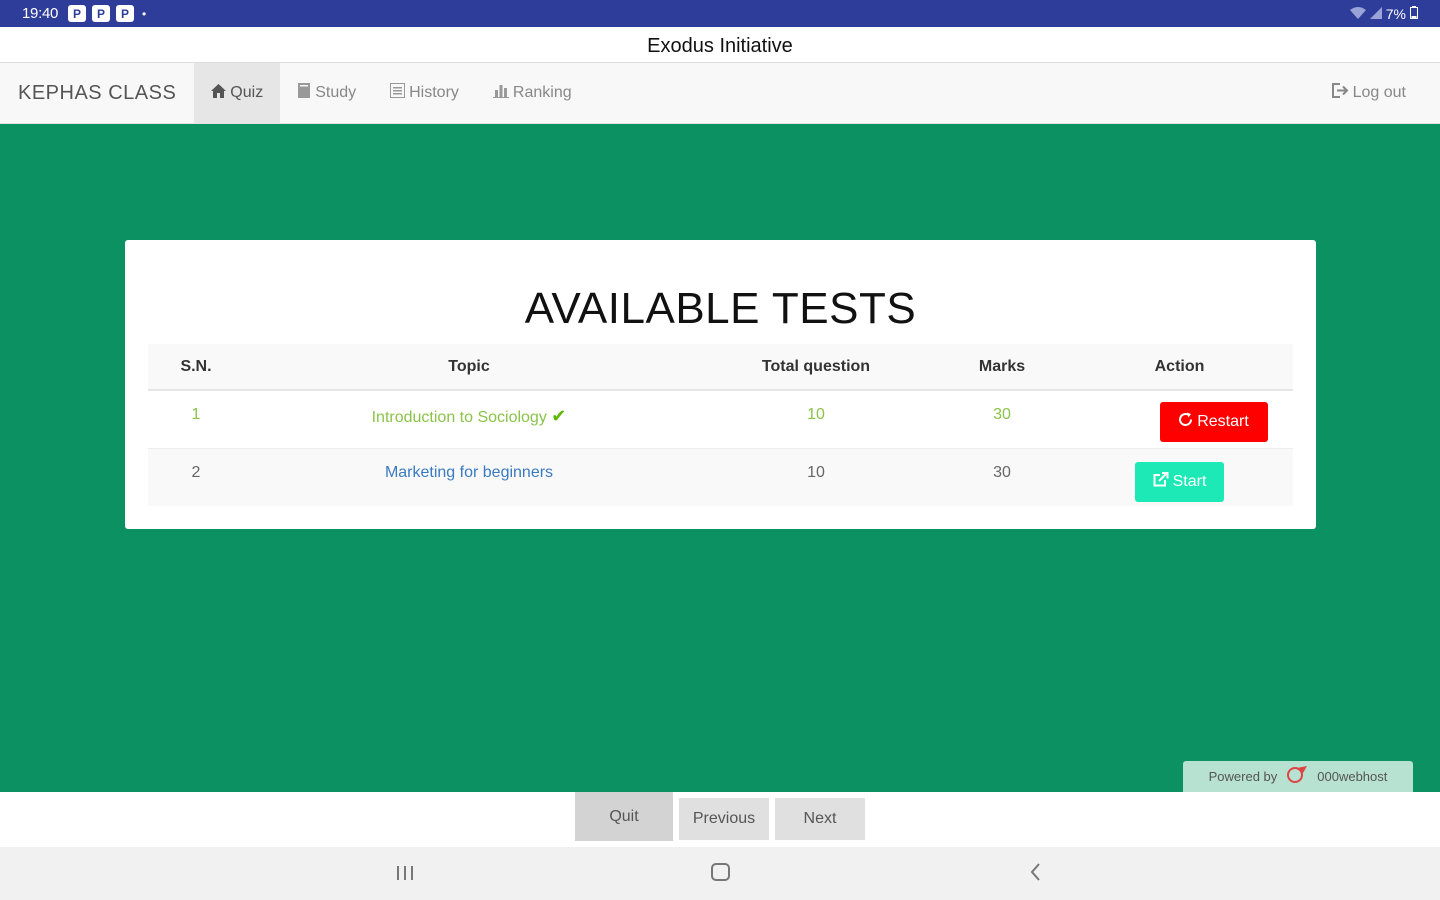 The width and height of the screenshot is (1440, 900). Describe the element at coordinates (196, 419) in the screenshot. I see `cell-sn: 1` at that location.